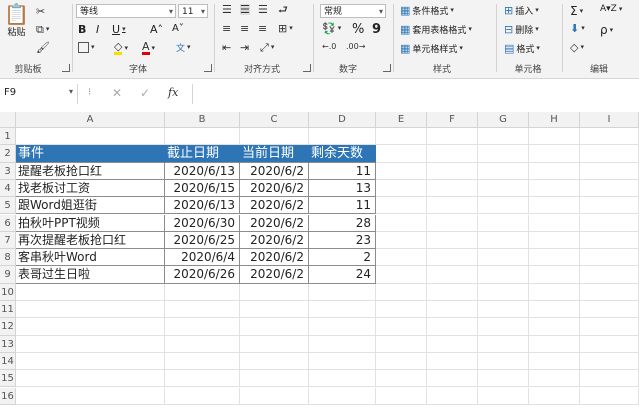 The height and width of the screenshot is (415, 639). Describe the element at coordinates (202, 206) in the screenshot. I see `table-cell: 2020/6/13` at that location.